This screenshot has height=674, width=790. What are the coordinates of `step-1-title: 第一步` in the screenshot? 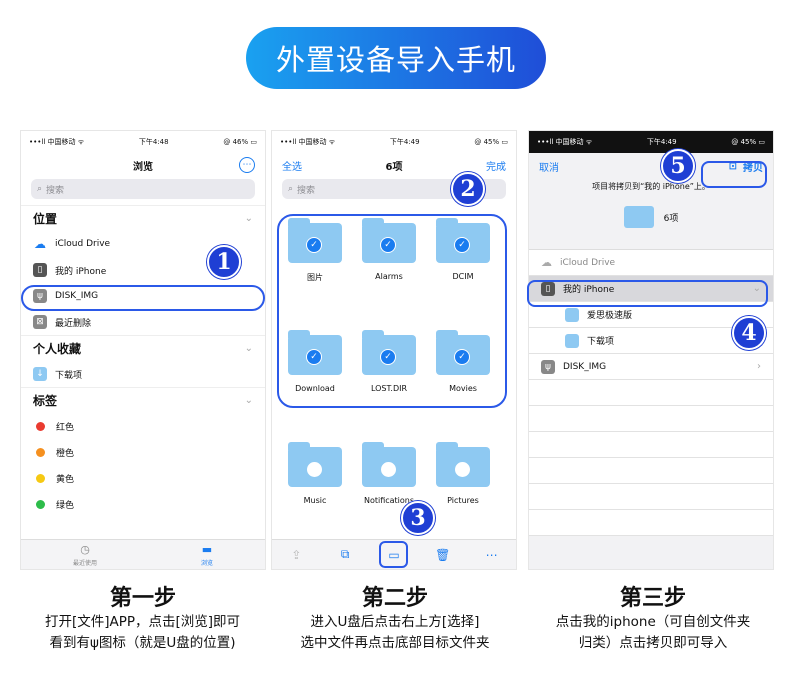 It's located at (142, 598).